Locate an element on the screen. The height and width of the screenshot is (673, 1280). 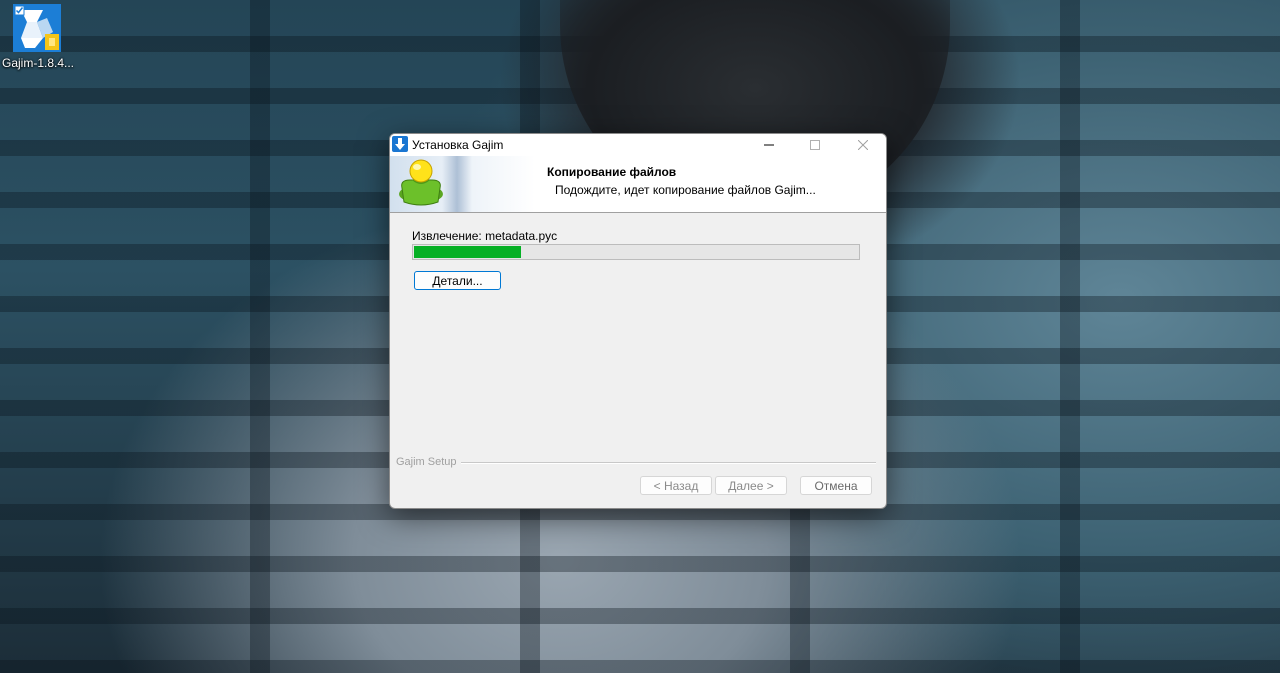
close-button is located at coordinates (863, 145).